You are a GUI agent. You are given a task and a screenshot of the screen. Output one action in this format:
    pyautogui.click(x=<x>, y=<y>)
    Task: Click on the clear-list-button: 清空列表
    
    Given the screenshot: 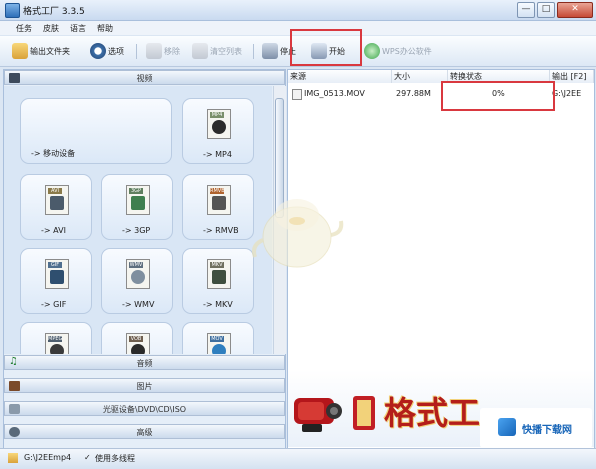 What is the action you would take?
    pyautogui.click(x=217, y=51)
    